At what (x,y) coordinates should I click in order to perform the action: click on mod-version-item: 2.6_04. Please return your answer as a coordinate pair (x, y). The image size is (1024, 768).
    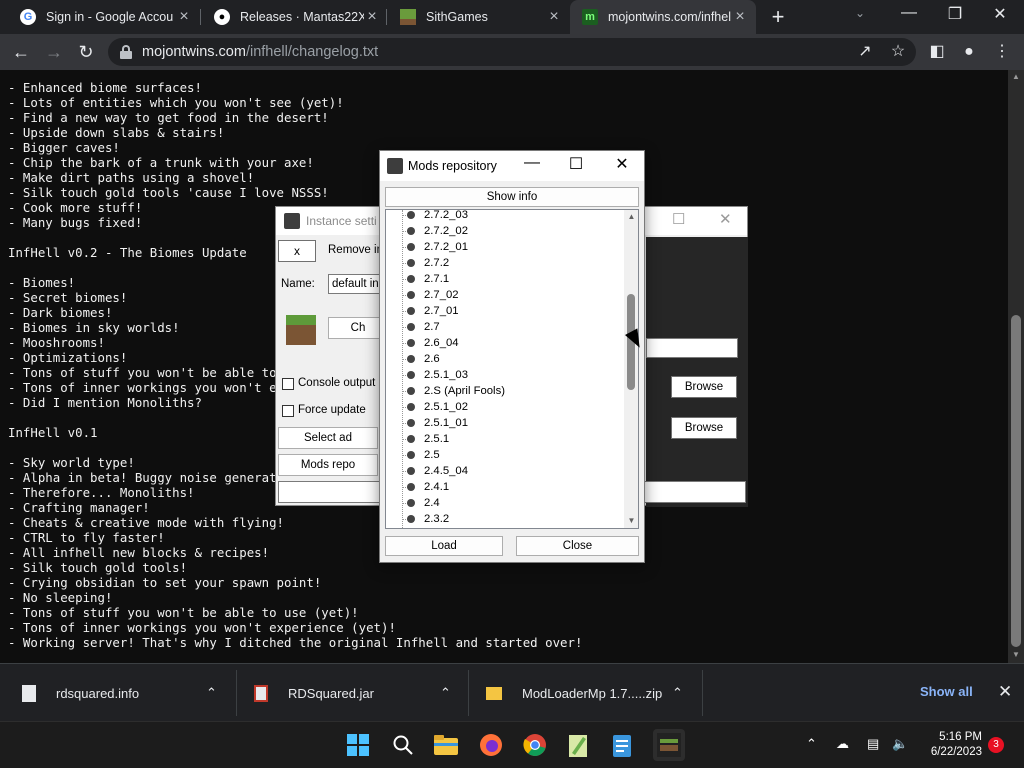
    Looking at the image, I should click on (504, 343).